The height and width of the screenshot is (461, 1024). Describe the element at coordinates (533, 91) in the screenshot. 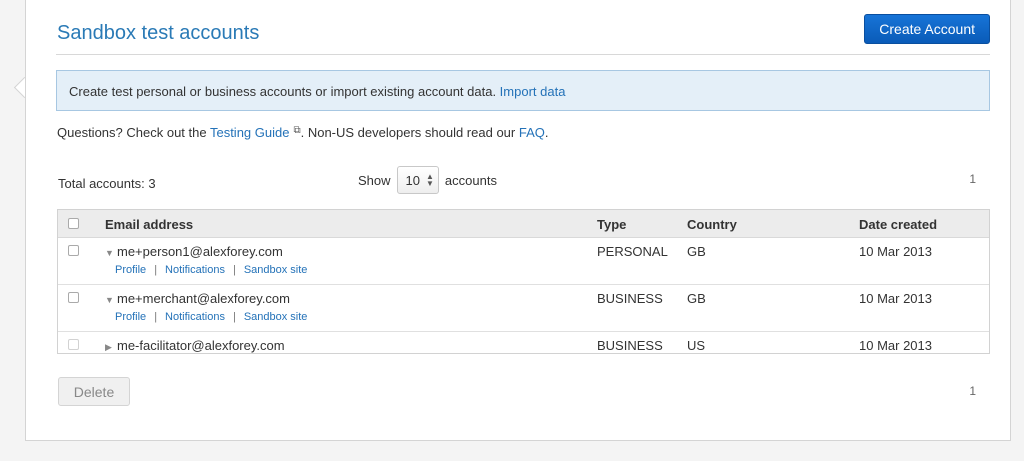

I see `import-data-link: Import data` at that location.